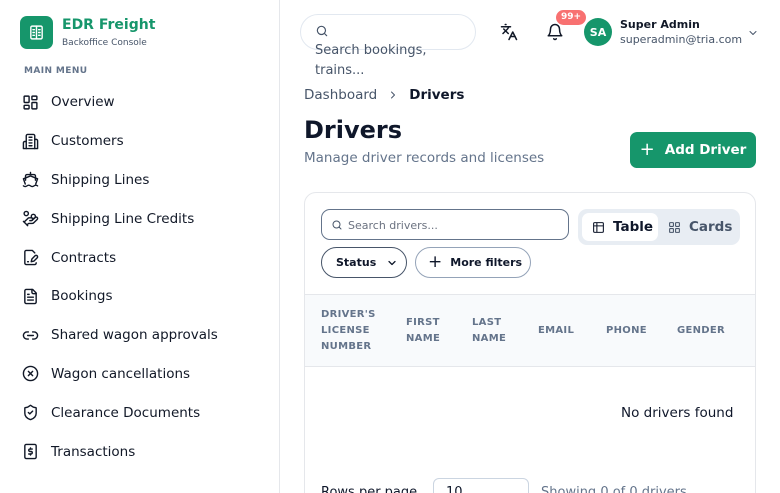 This screenshot has width=780, height=493. What do you see at coordinates (93, 451) in the screenshot?
I see `sidebar-item-label: Transactions` at bounding box center [93, 451].